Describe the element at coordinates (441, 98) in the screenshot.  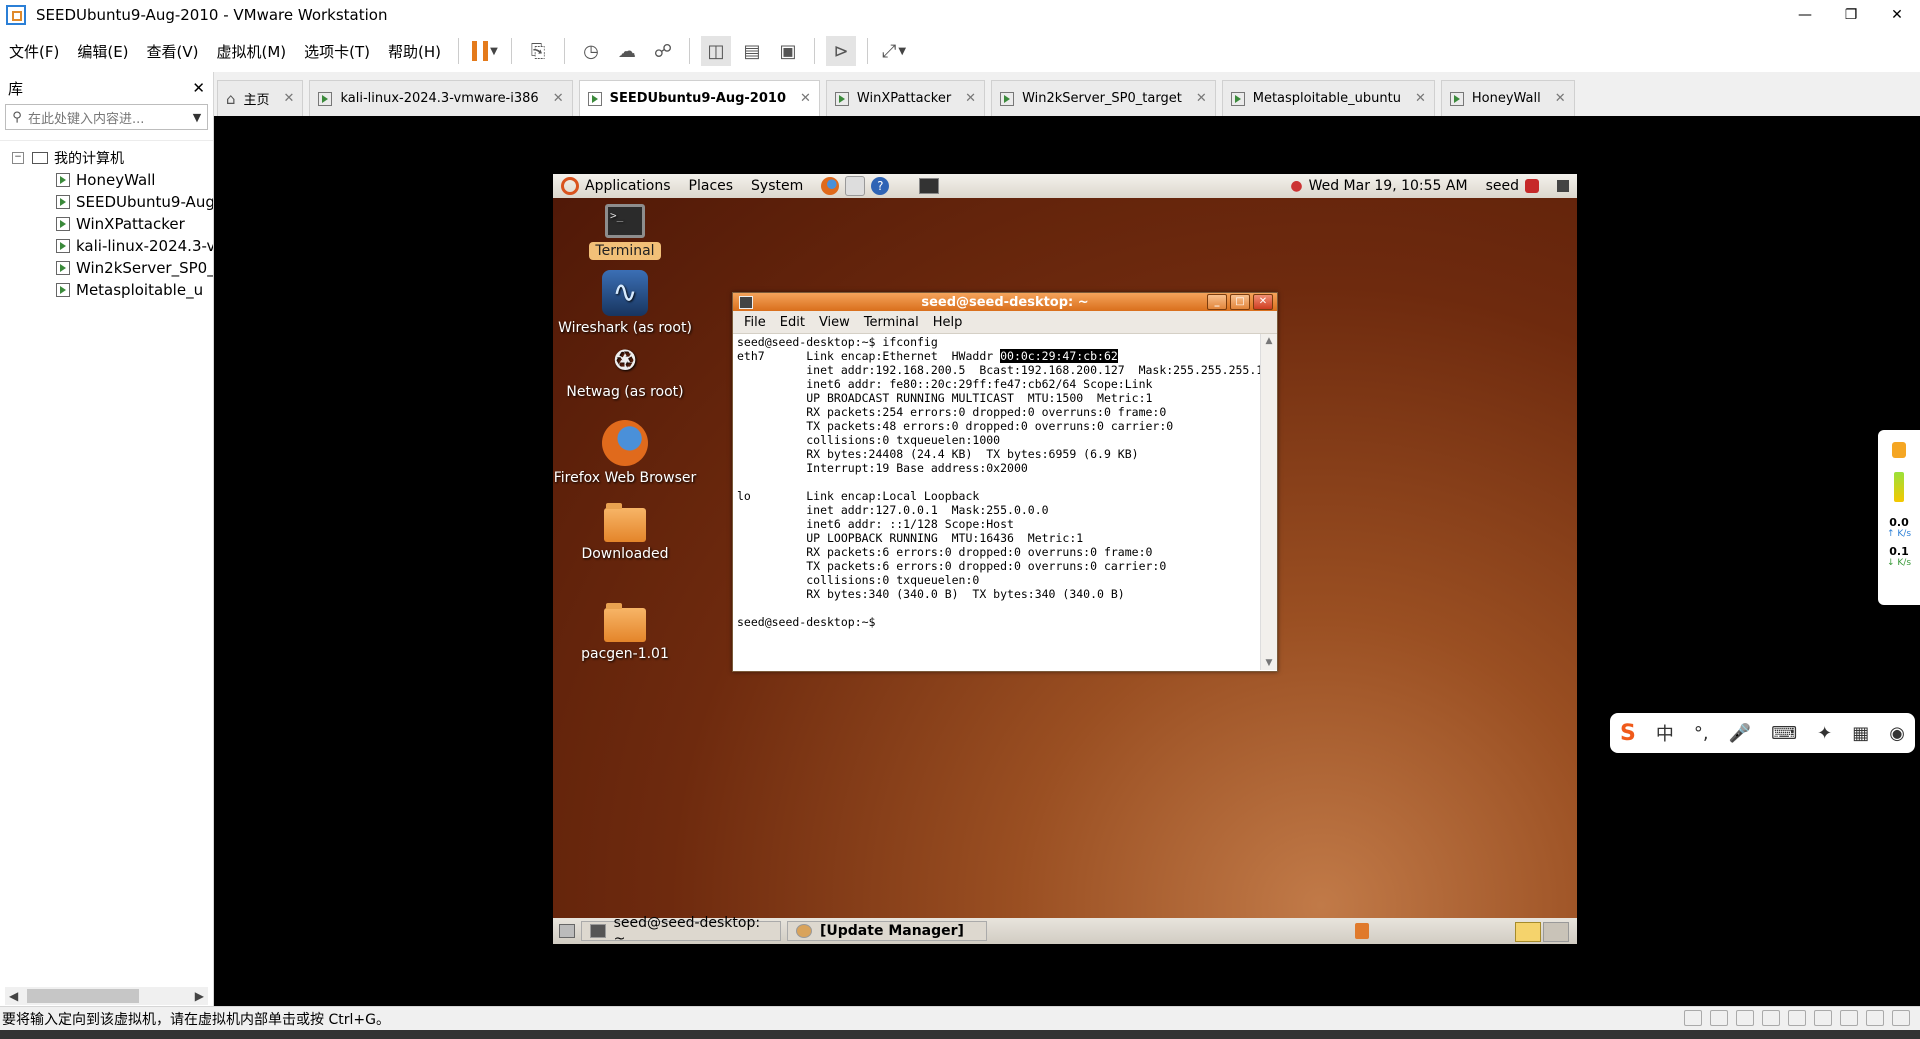
I see `tab-kali: kali-linux-2024.3-vmware-i386 ✕` at that location.